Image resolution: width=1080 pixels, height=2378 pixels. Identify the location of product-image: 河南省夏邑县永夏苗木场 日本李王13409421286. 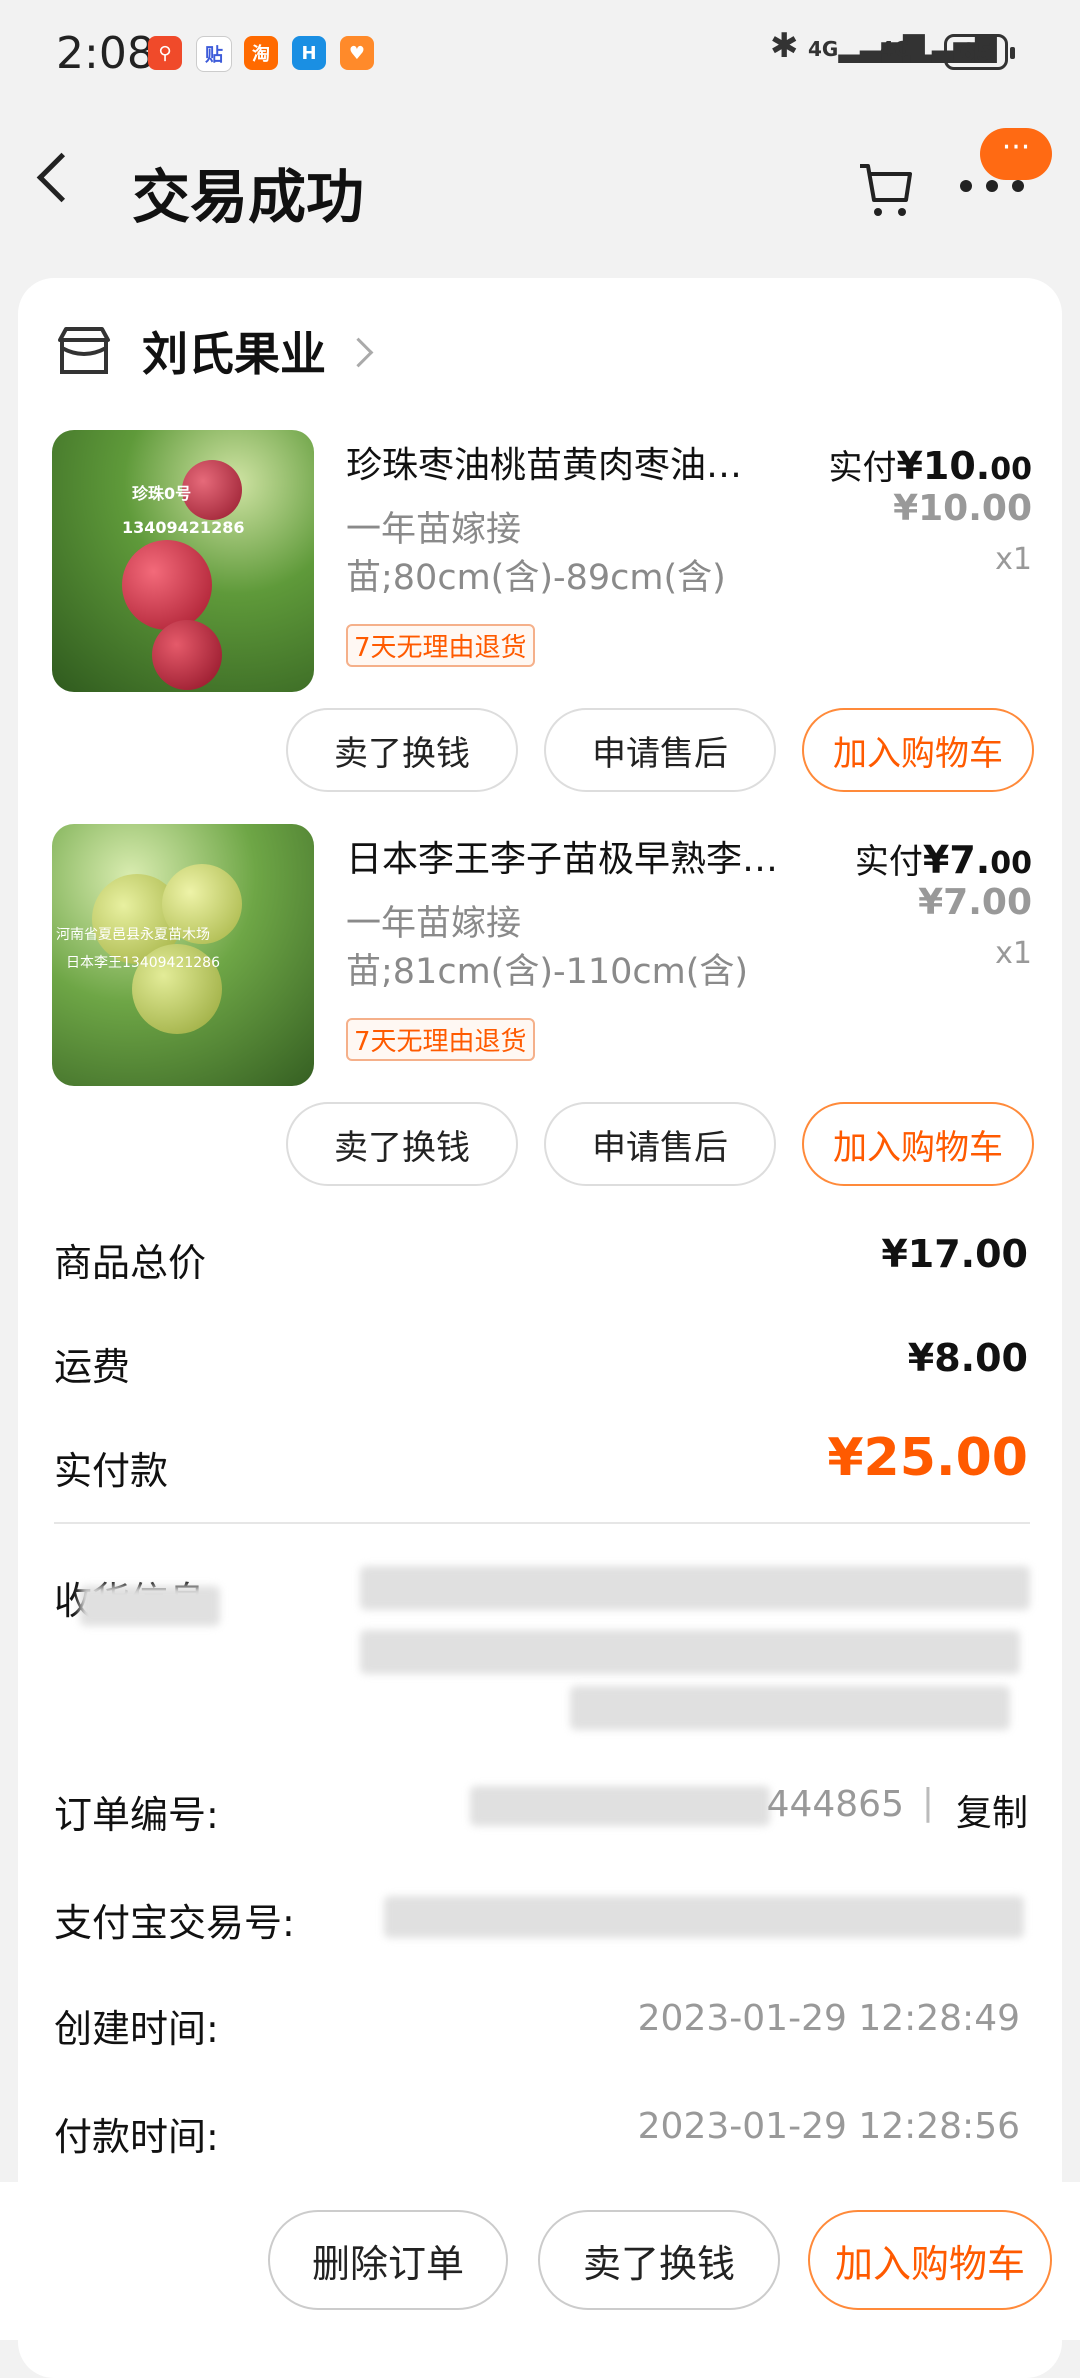
(183, 955).